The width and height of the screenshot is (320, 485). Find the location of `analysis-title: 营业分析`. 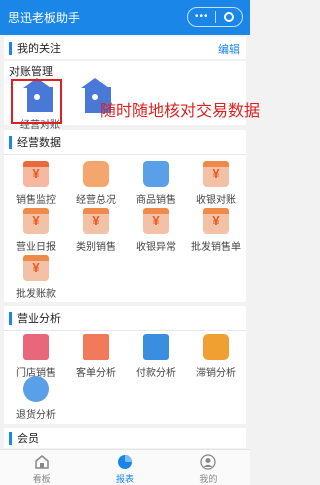

analysis-title: 营业分析 is located at coordinates (39, 319).